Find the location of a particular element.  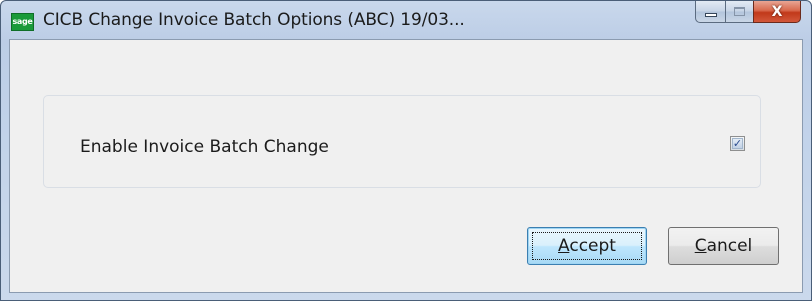

accept-button-label: Accept is located at coordinates (587, 246).